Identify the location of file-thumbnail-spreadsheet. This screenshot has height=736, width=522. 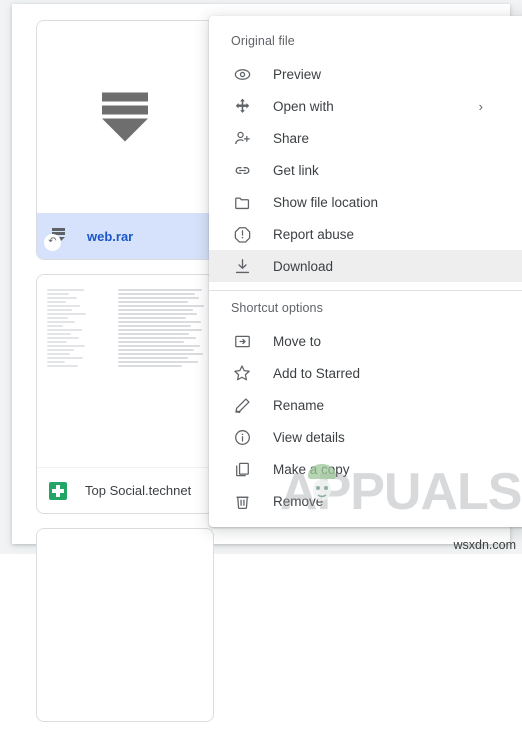
(125, 371).